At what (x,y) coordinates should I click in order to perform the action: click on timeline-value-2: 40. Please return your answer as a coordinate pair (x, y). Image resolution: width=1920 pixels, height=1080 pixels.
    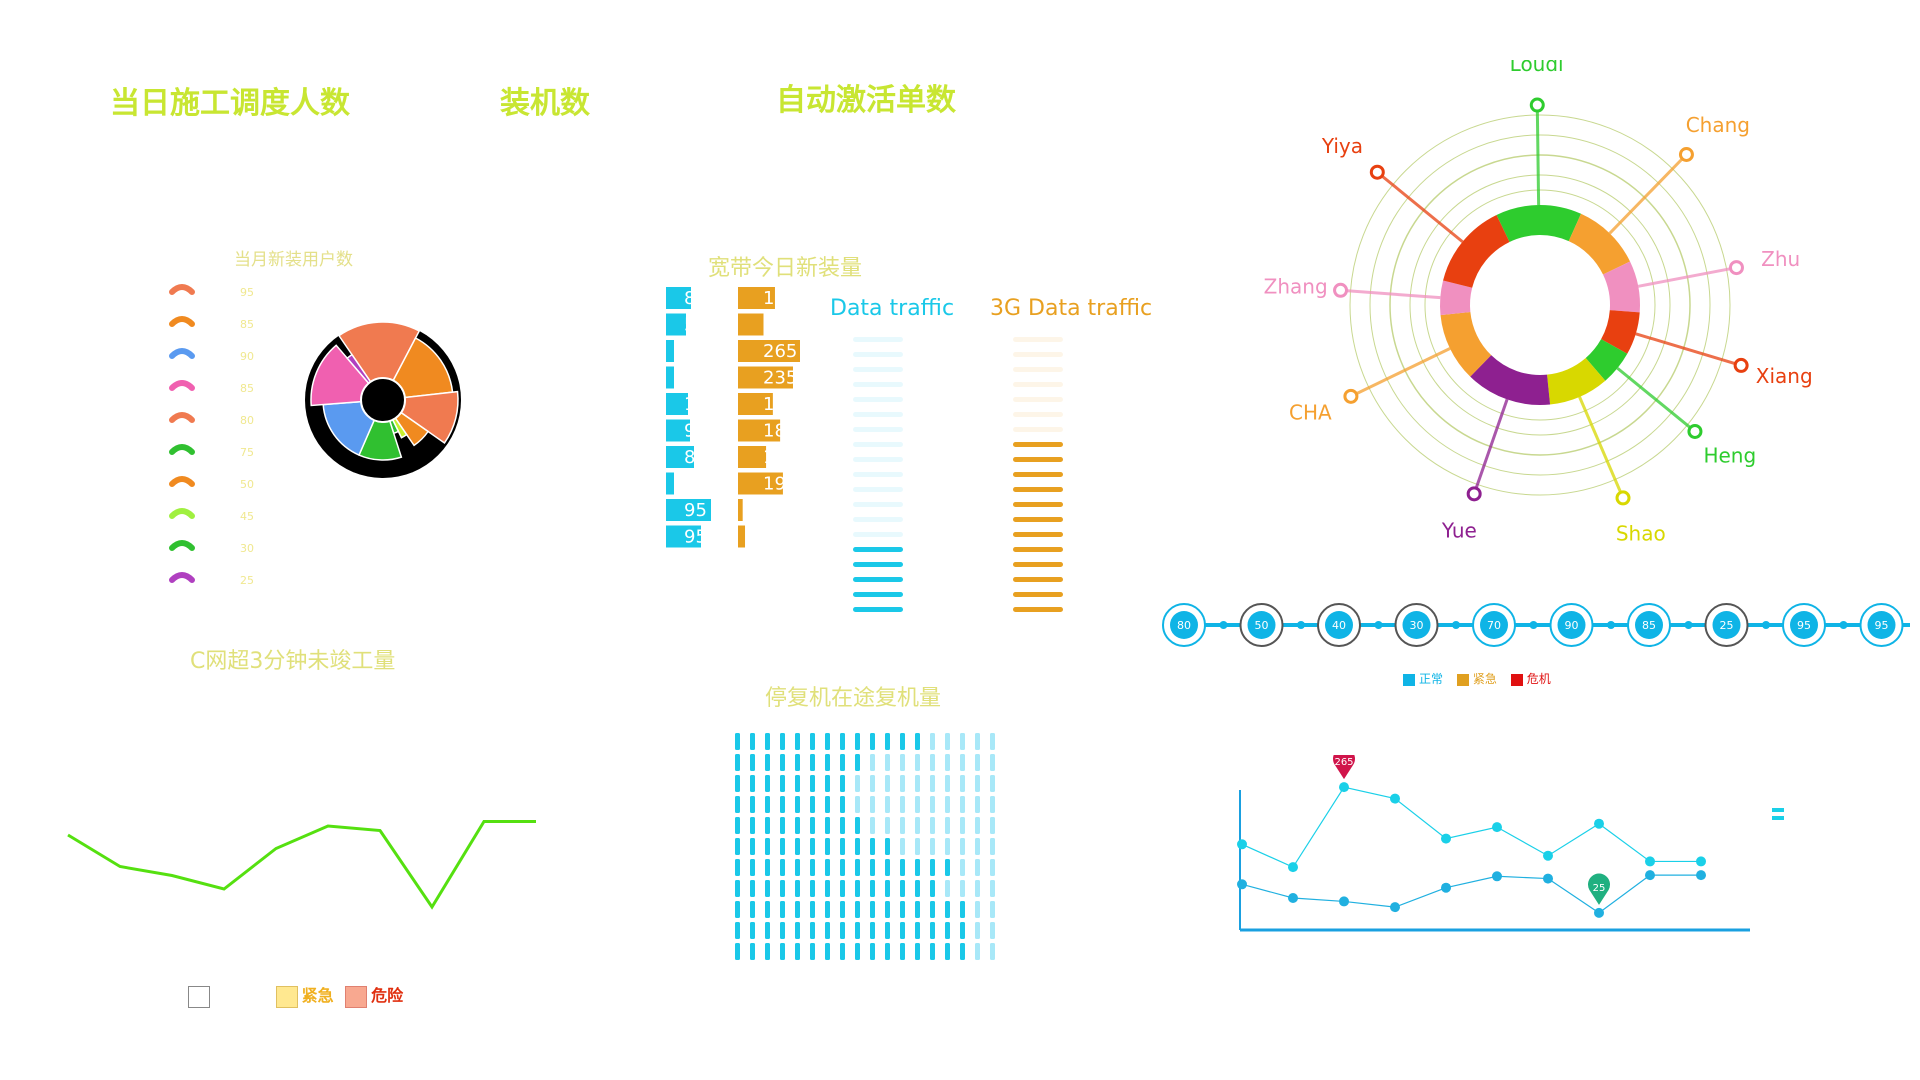
    Looking at the image, I should click on (1339, 625).